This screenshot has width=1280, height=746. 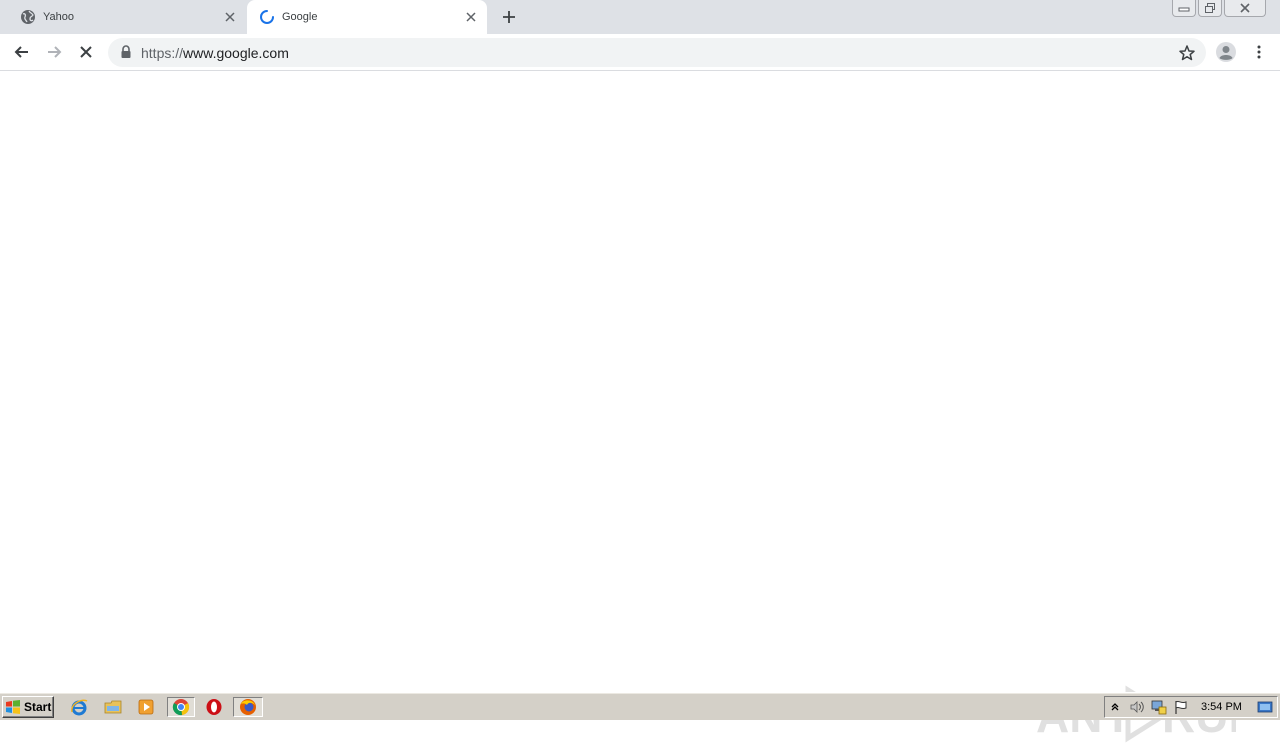 What do you see at coordinates (162, 53) in the screenshot?
I see `url-scheme: https://` at bounding box center [162, 53].